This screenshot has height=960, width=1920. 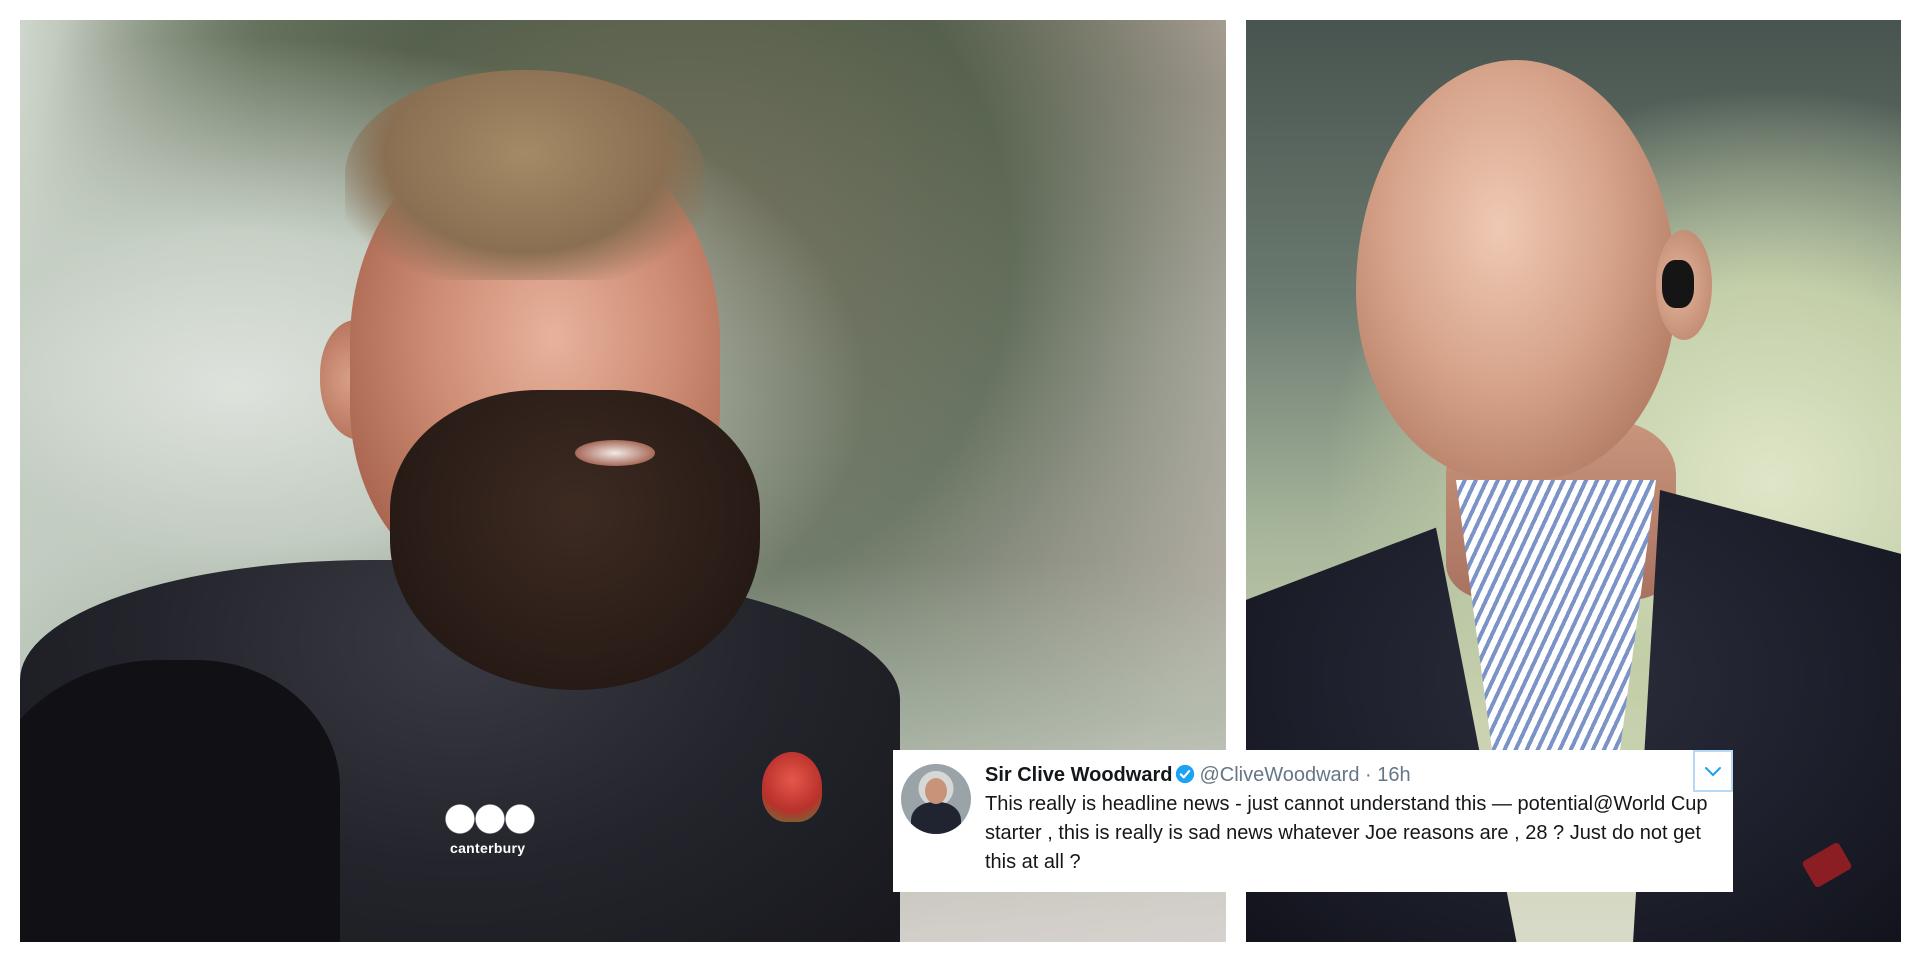 I want to click on earpiece-icon, so click(x=1678, y=284).